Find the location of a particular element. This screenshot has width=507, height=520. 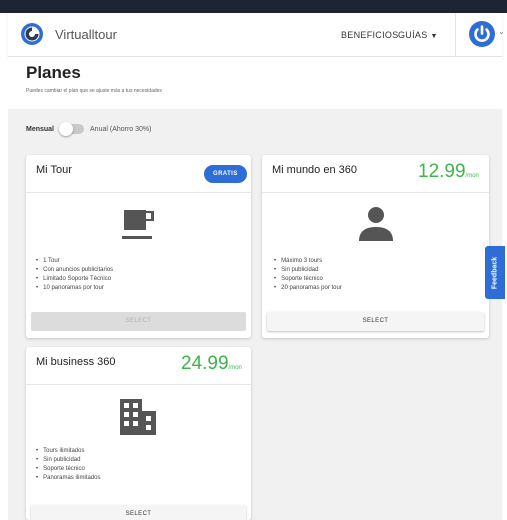

page-header is located at coordinates (255, 83).